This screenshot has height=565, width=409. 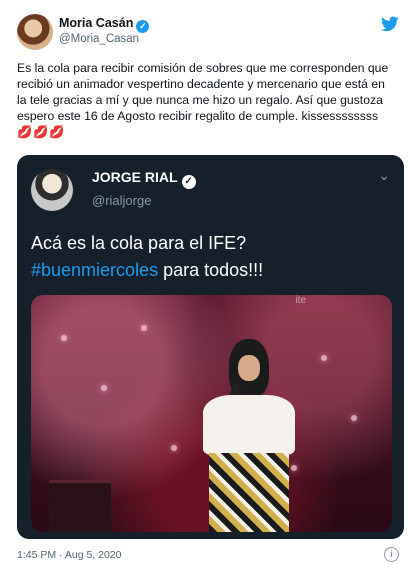 I want to click on author-handle: @Moria_Casan, so click(x=99, y=39).